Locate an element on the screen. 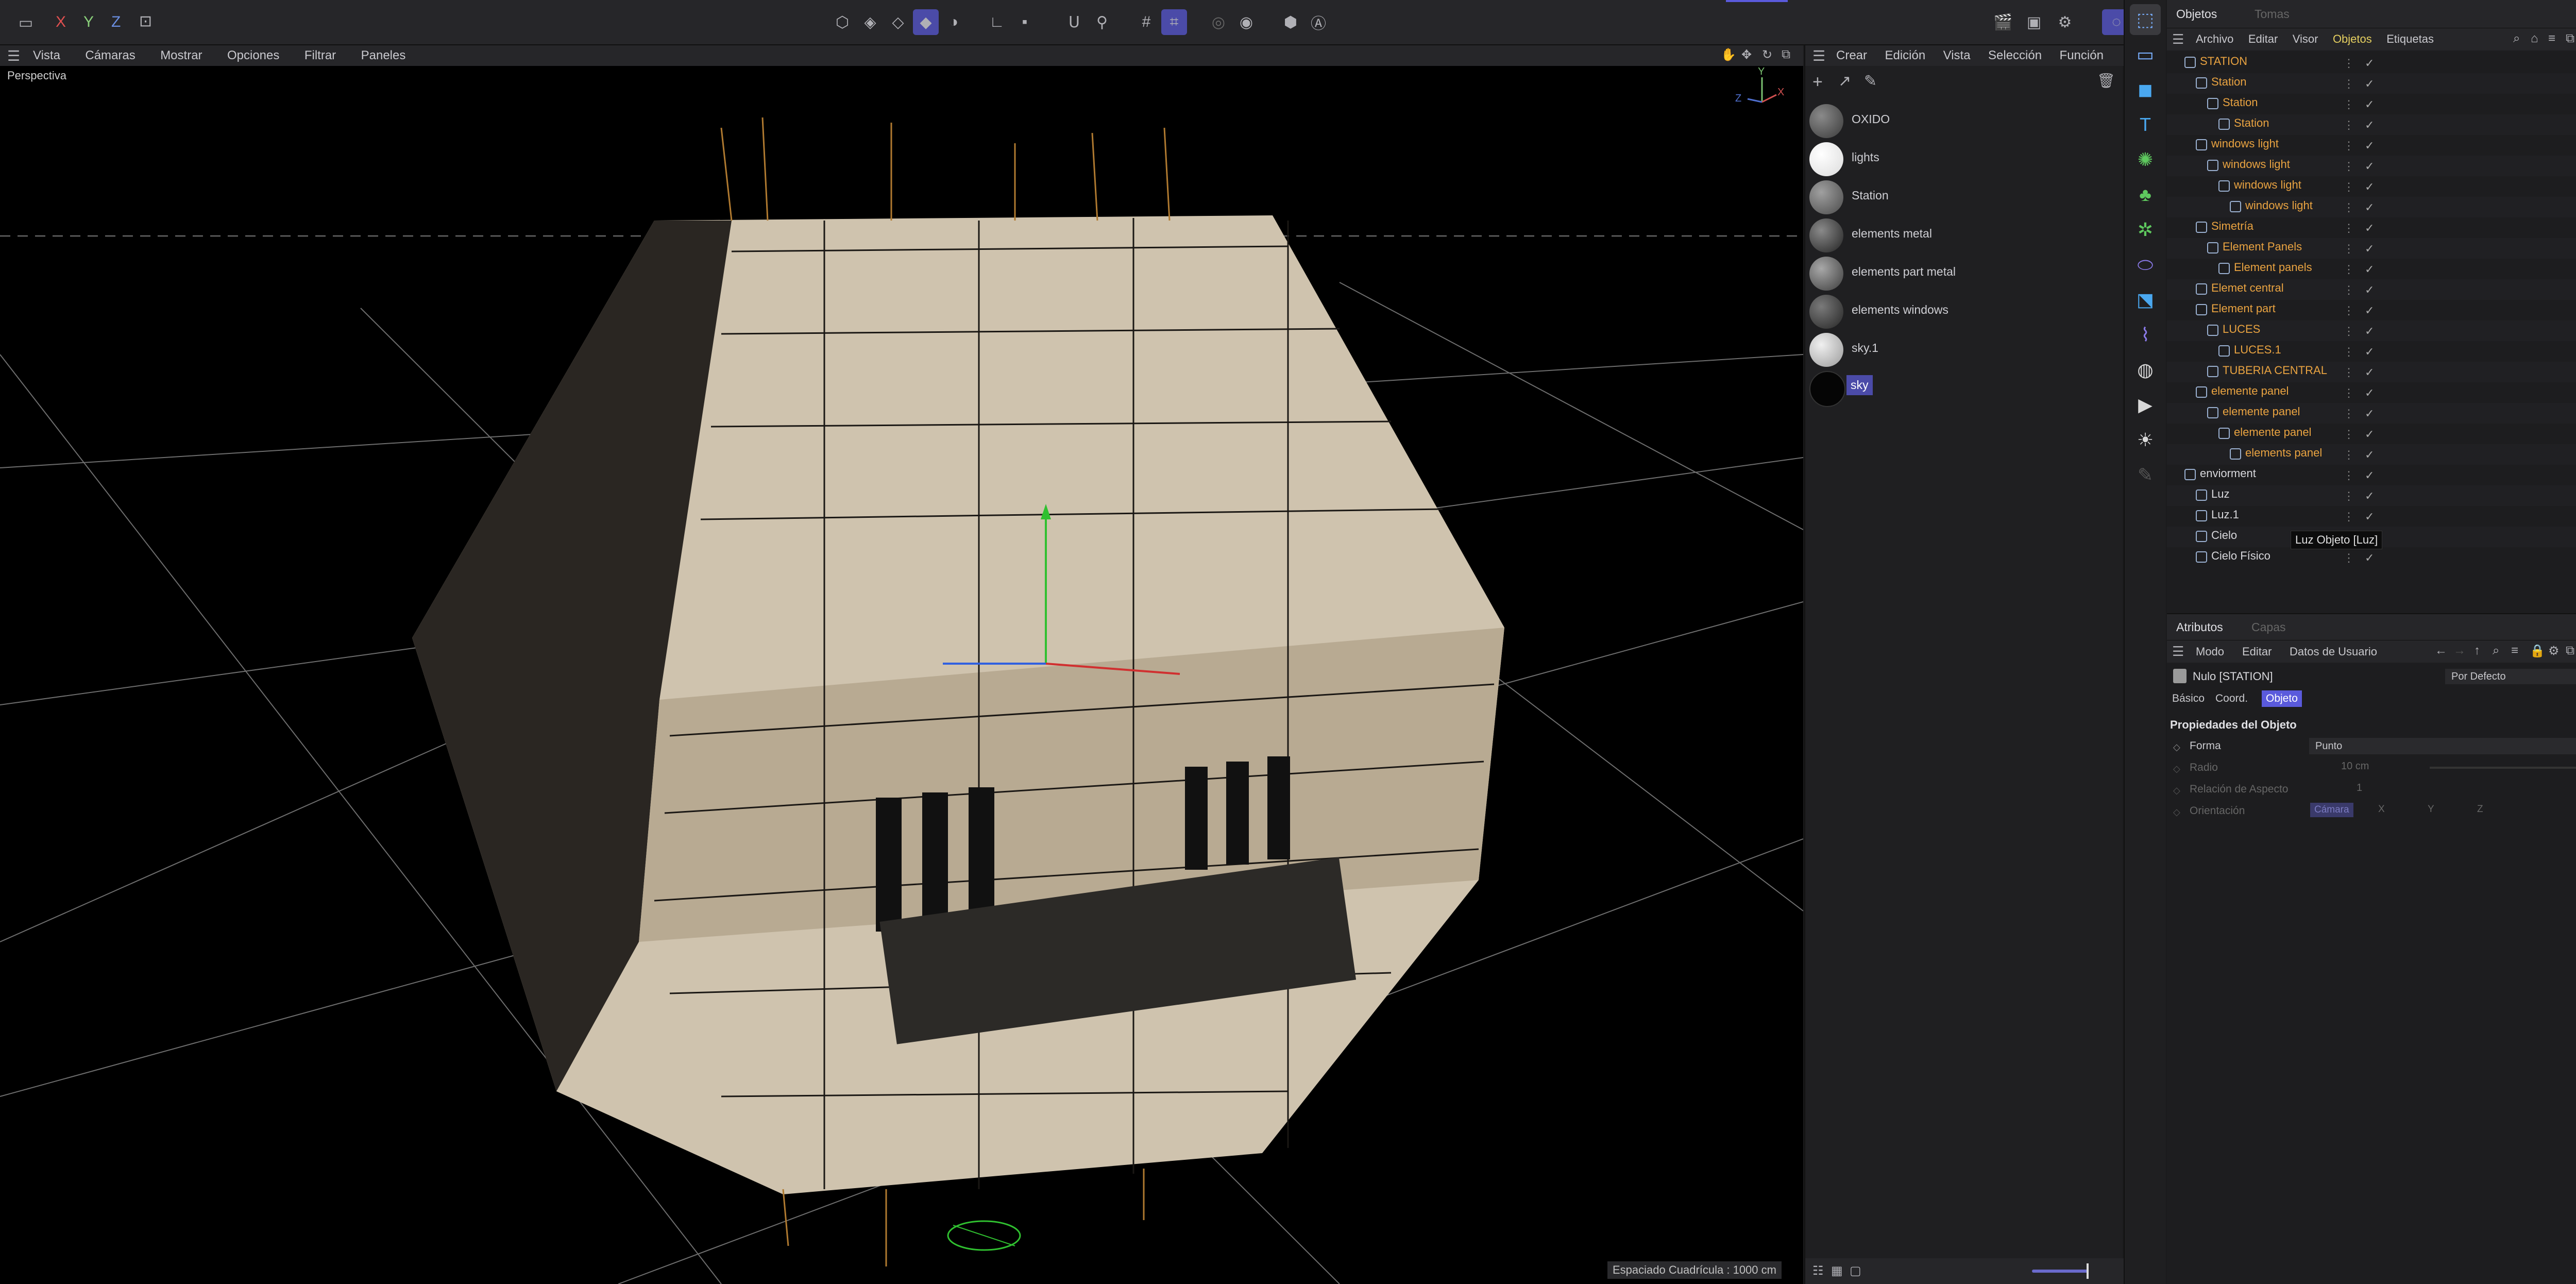 This screenshot has height=1284, width=2576. field-icon: ⬔ is located at coordinates (2145, 300).